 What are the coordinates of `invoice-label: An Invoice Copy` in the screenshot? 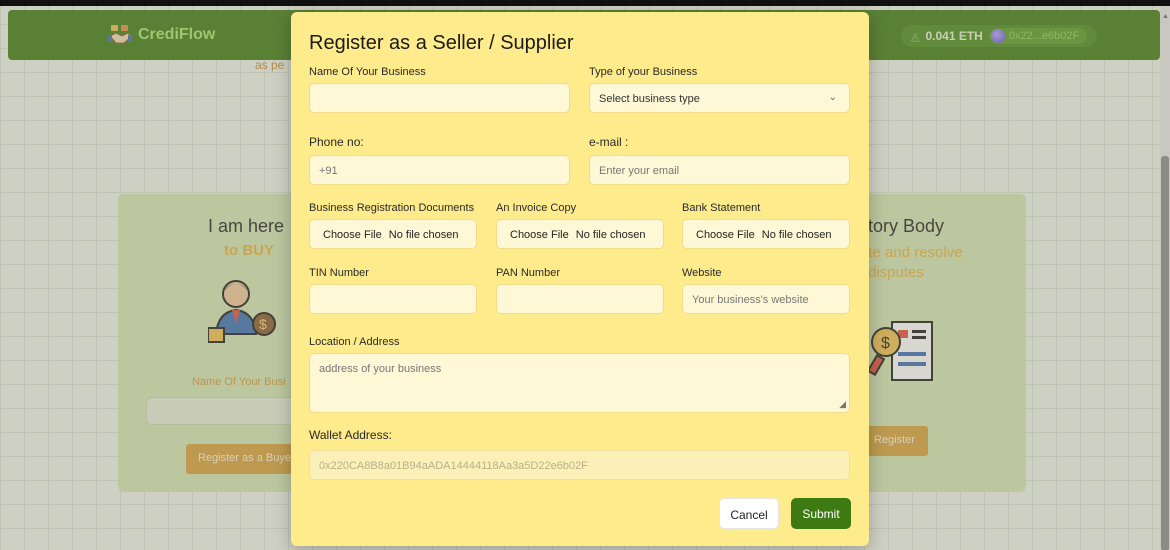 It's located at (536, 208).